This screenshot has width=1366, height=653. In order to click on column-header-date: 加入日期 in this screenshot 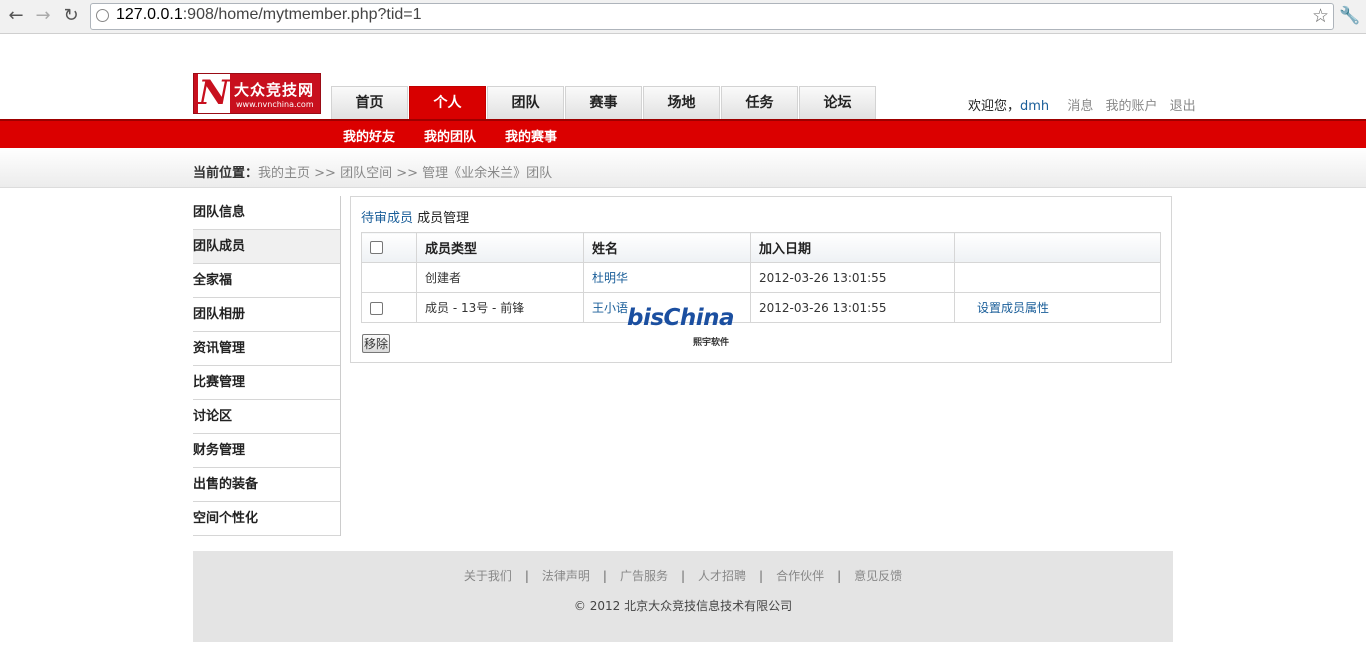, I will do `click(852, 247)`.